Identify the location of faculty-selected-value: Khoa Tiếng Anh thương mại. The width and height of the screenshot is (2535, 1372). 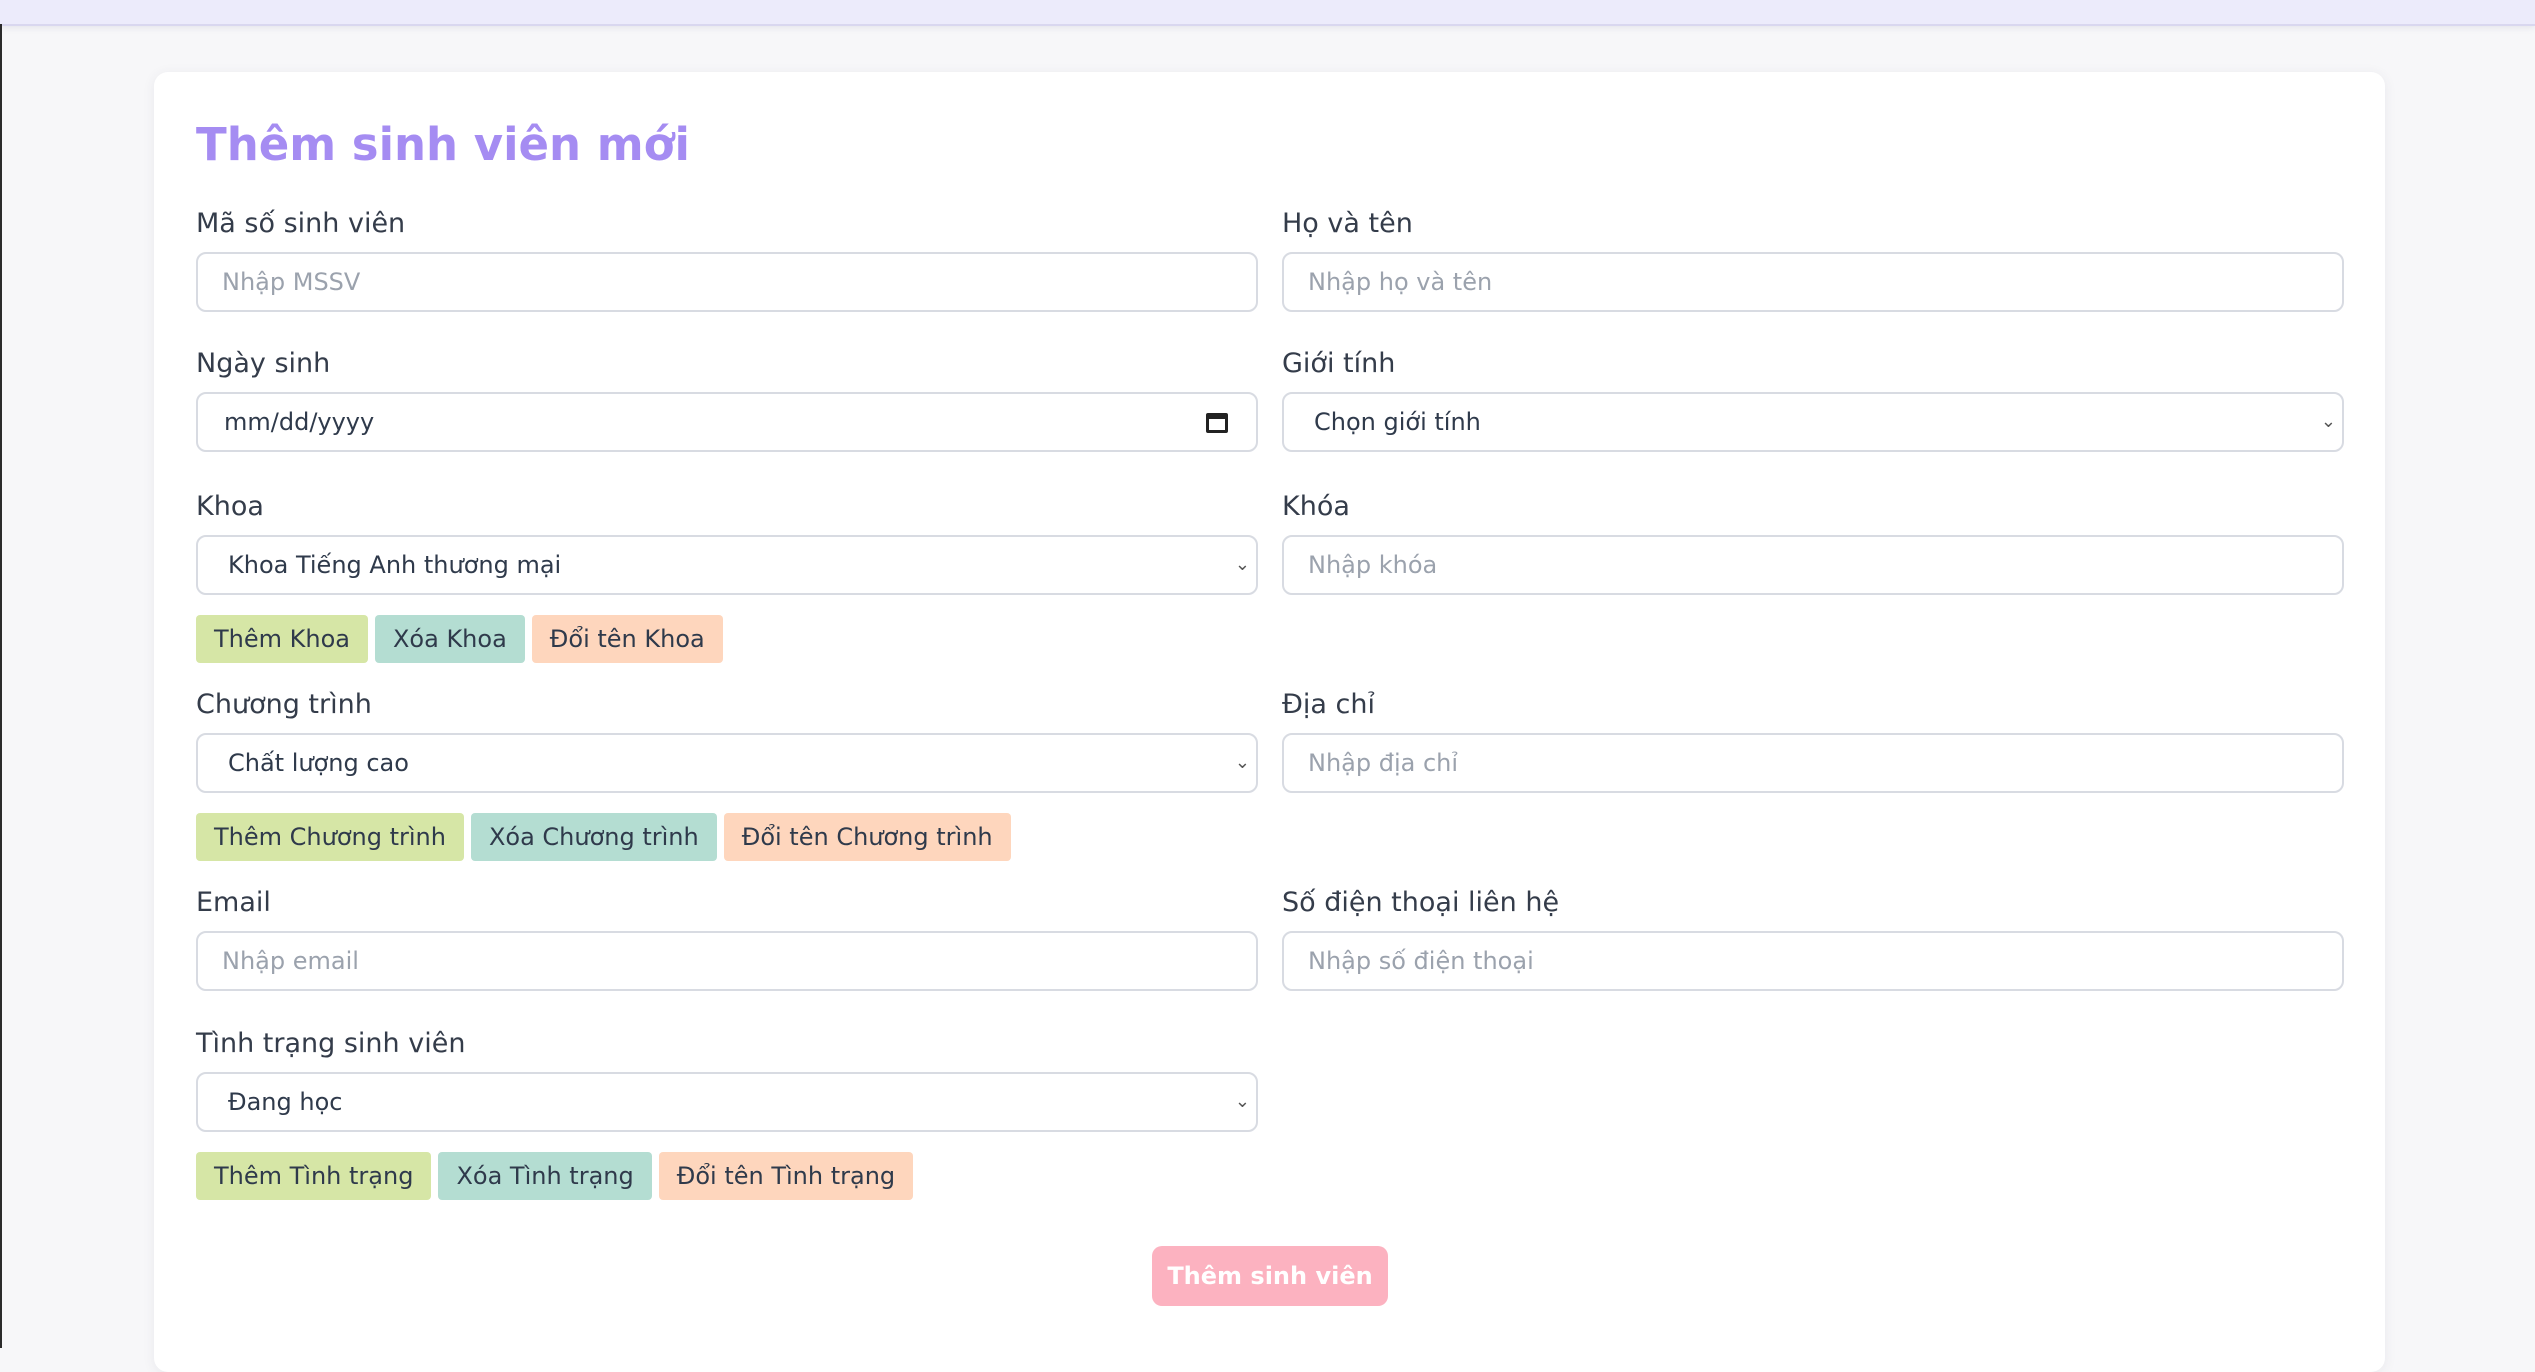
(395, 565).